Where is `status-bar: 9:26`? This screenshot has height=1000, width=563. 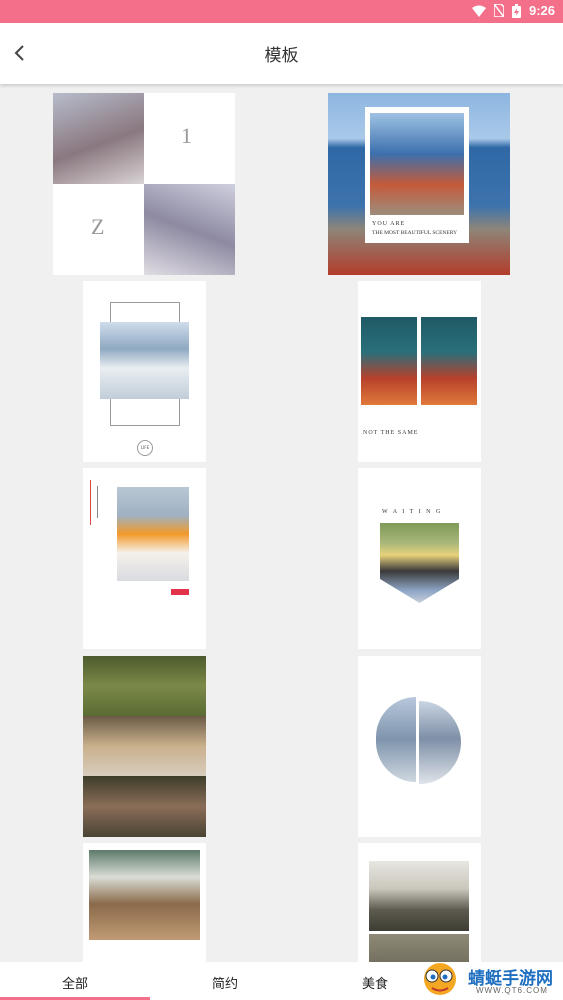
status-bar: 9:26 is located at coordinates (281, 11).